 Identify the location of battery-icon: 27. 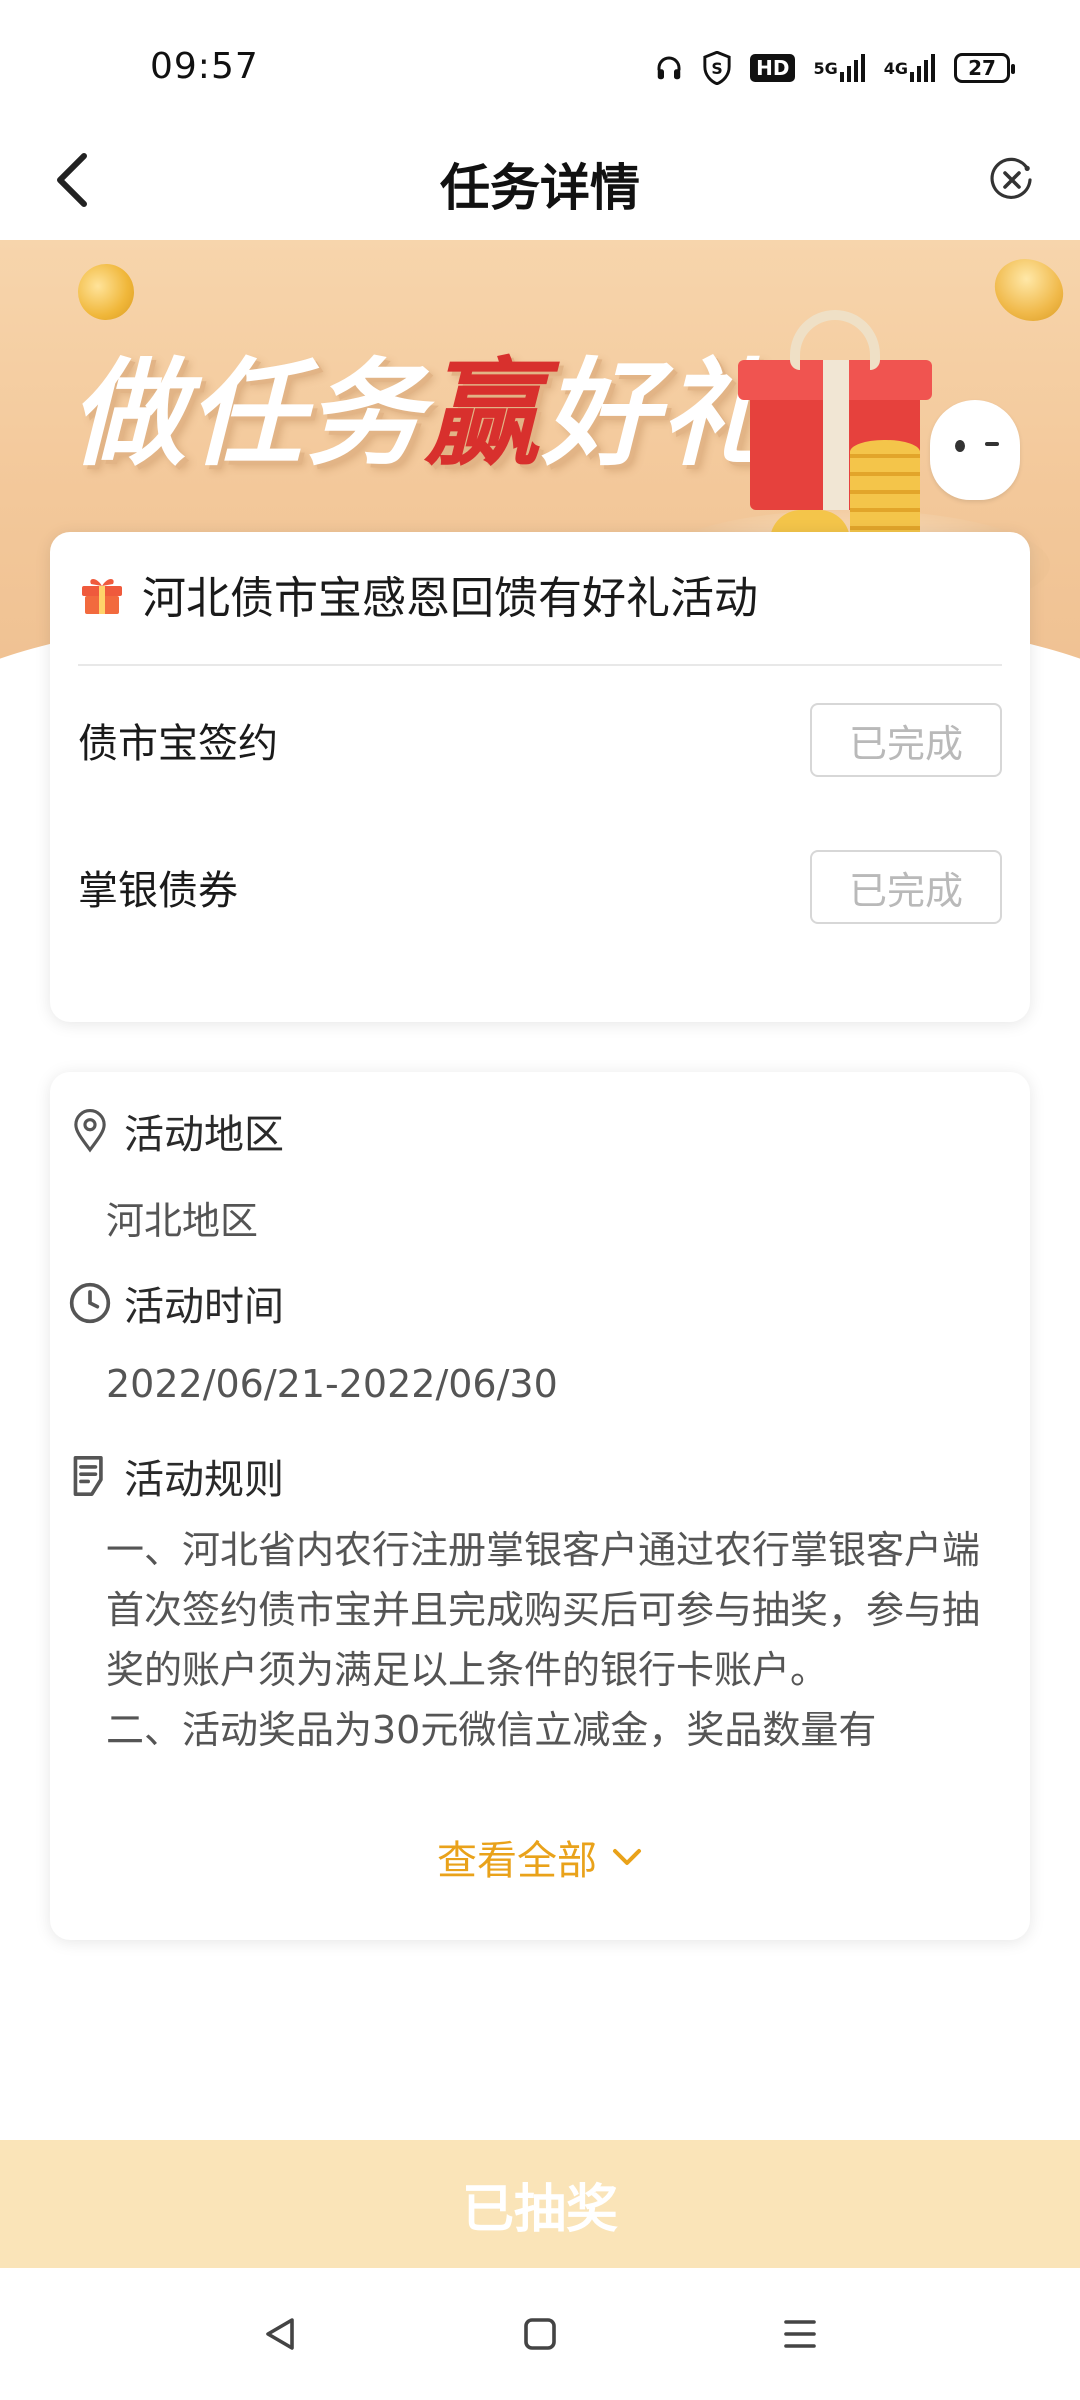
(984, 68).